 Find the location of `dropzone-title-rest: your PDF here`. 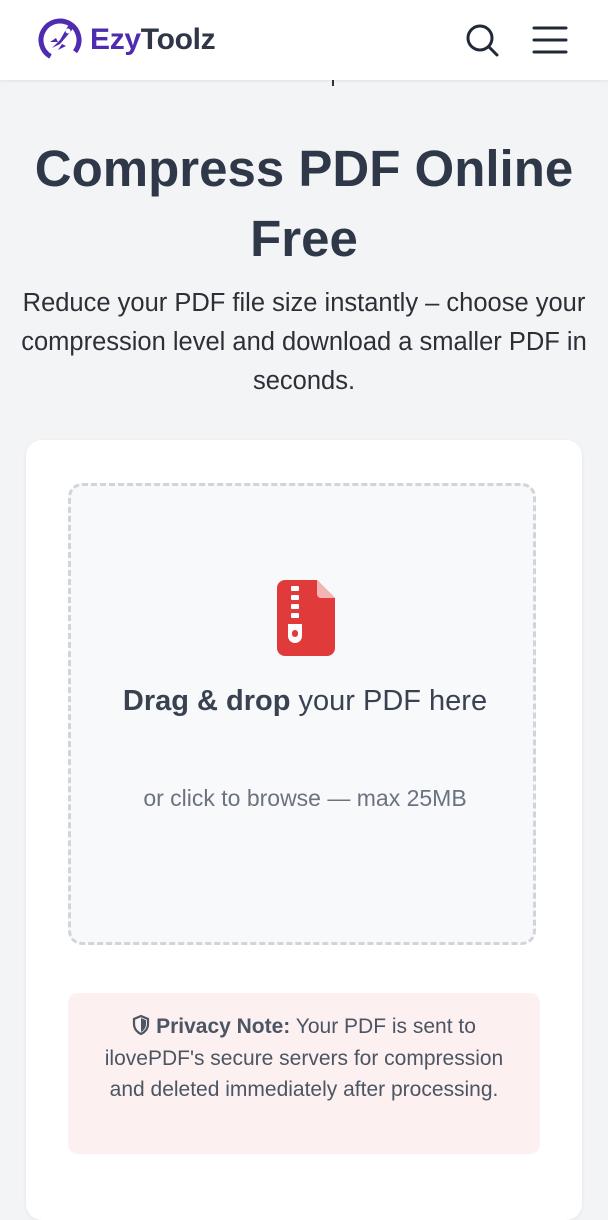

dropzone-title-rest: your PDF here is located at coordinates (389, 701).